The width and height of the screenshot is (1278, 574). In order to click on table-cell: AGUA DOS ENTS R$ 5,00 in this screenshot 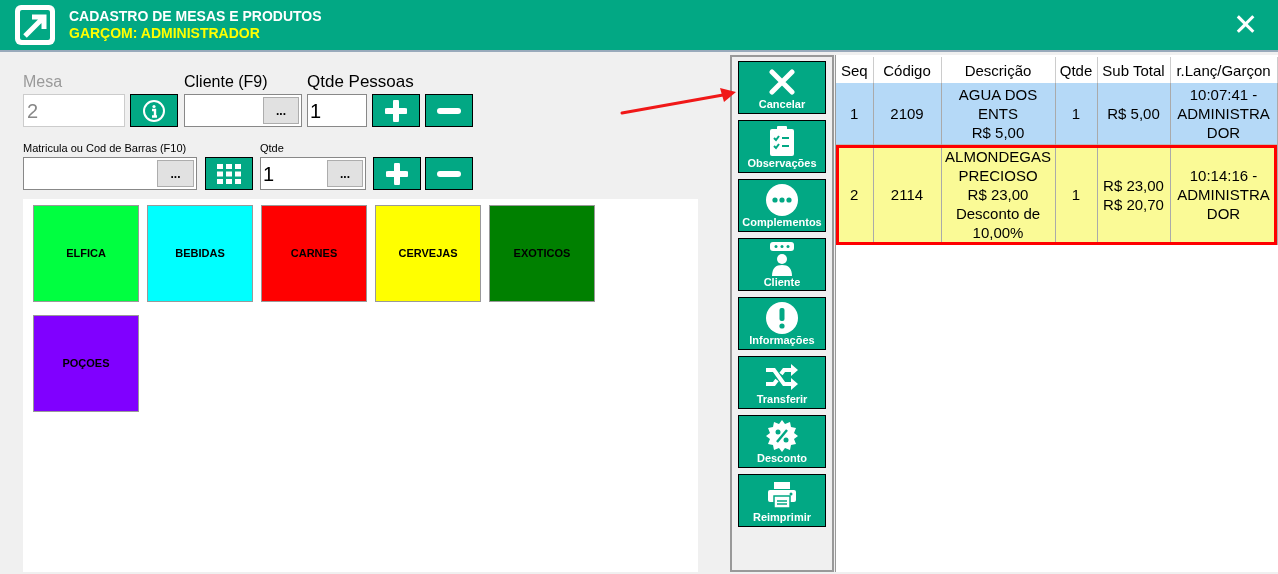, I will do `click(998, 114)`.